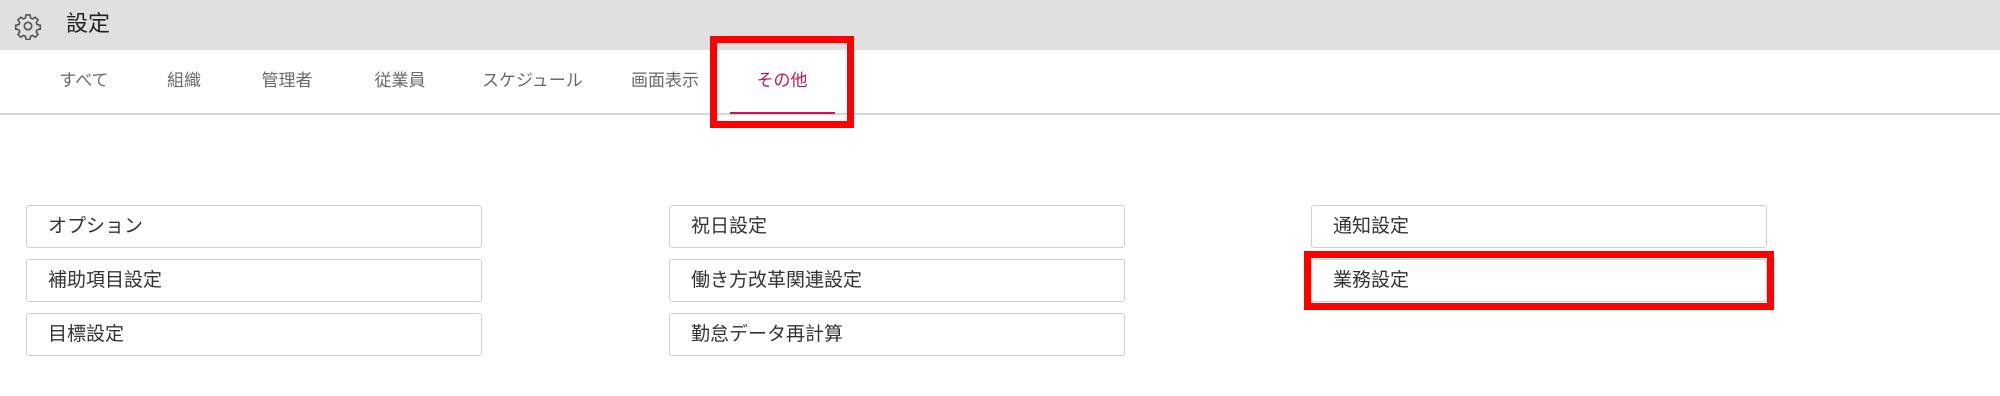 The image size is (2000, 396). What do you see at coordinates (400, 81) in the screenshot?
I see `tab-employee: 従業員` at bounding box center [400, 81].